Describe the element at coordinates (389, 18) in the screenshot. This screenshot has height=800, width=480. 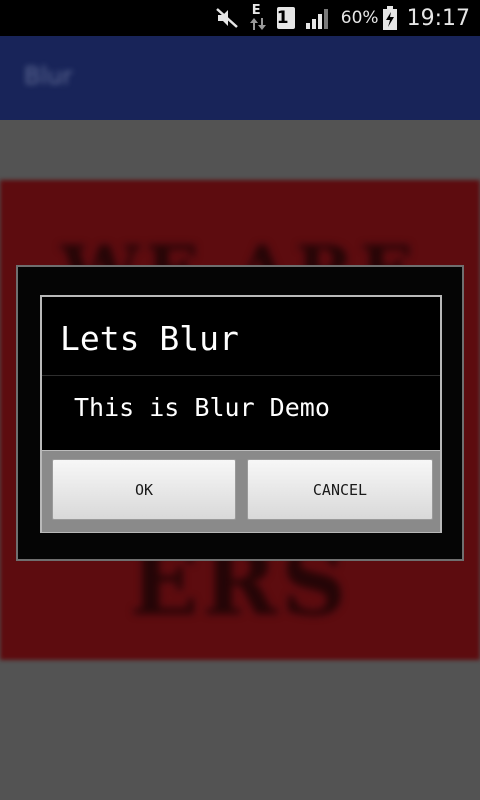
I see `battery-charging-icon` at that location.